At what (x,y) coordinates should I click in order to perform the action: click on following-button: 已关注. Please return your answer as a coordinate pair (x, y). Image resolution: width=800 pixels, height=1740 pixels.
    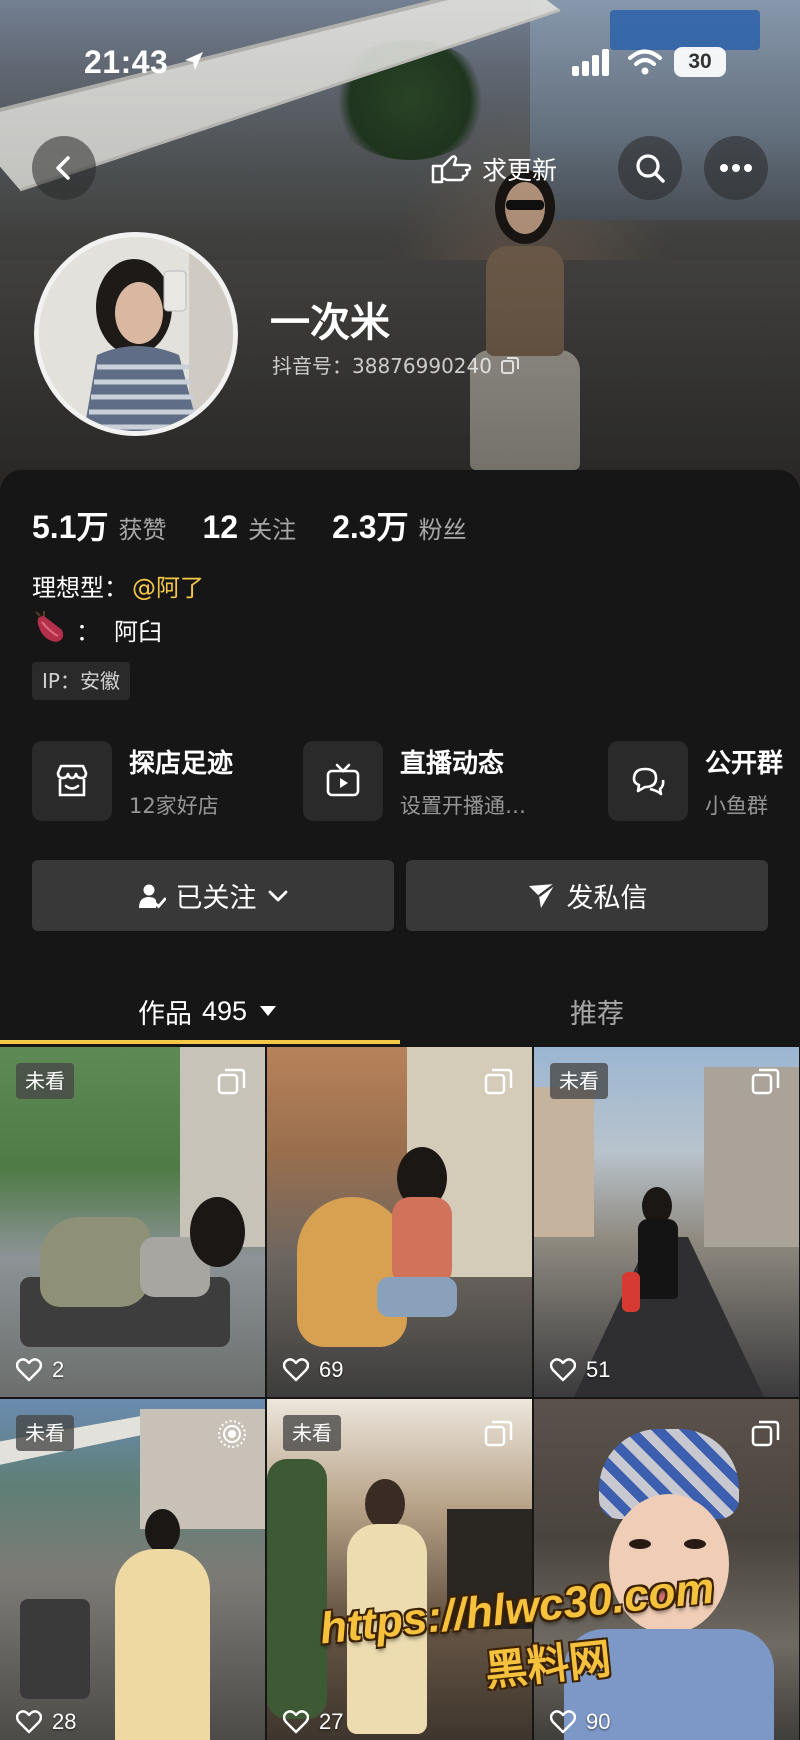
    Looking at the image, I should click on (213, 895).